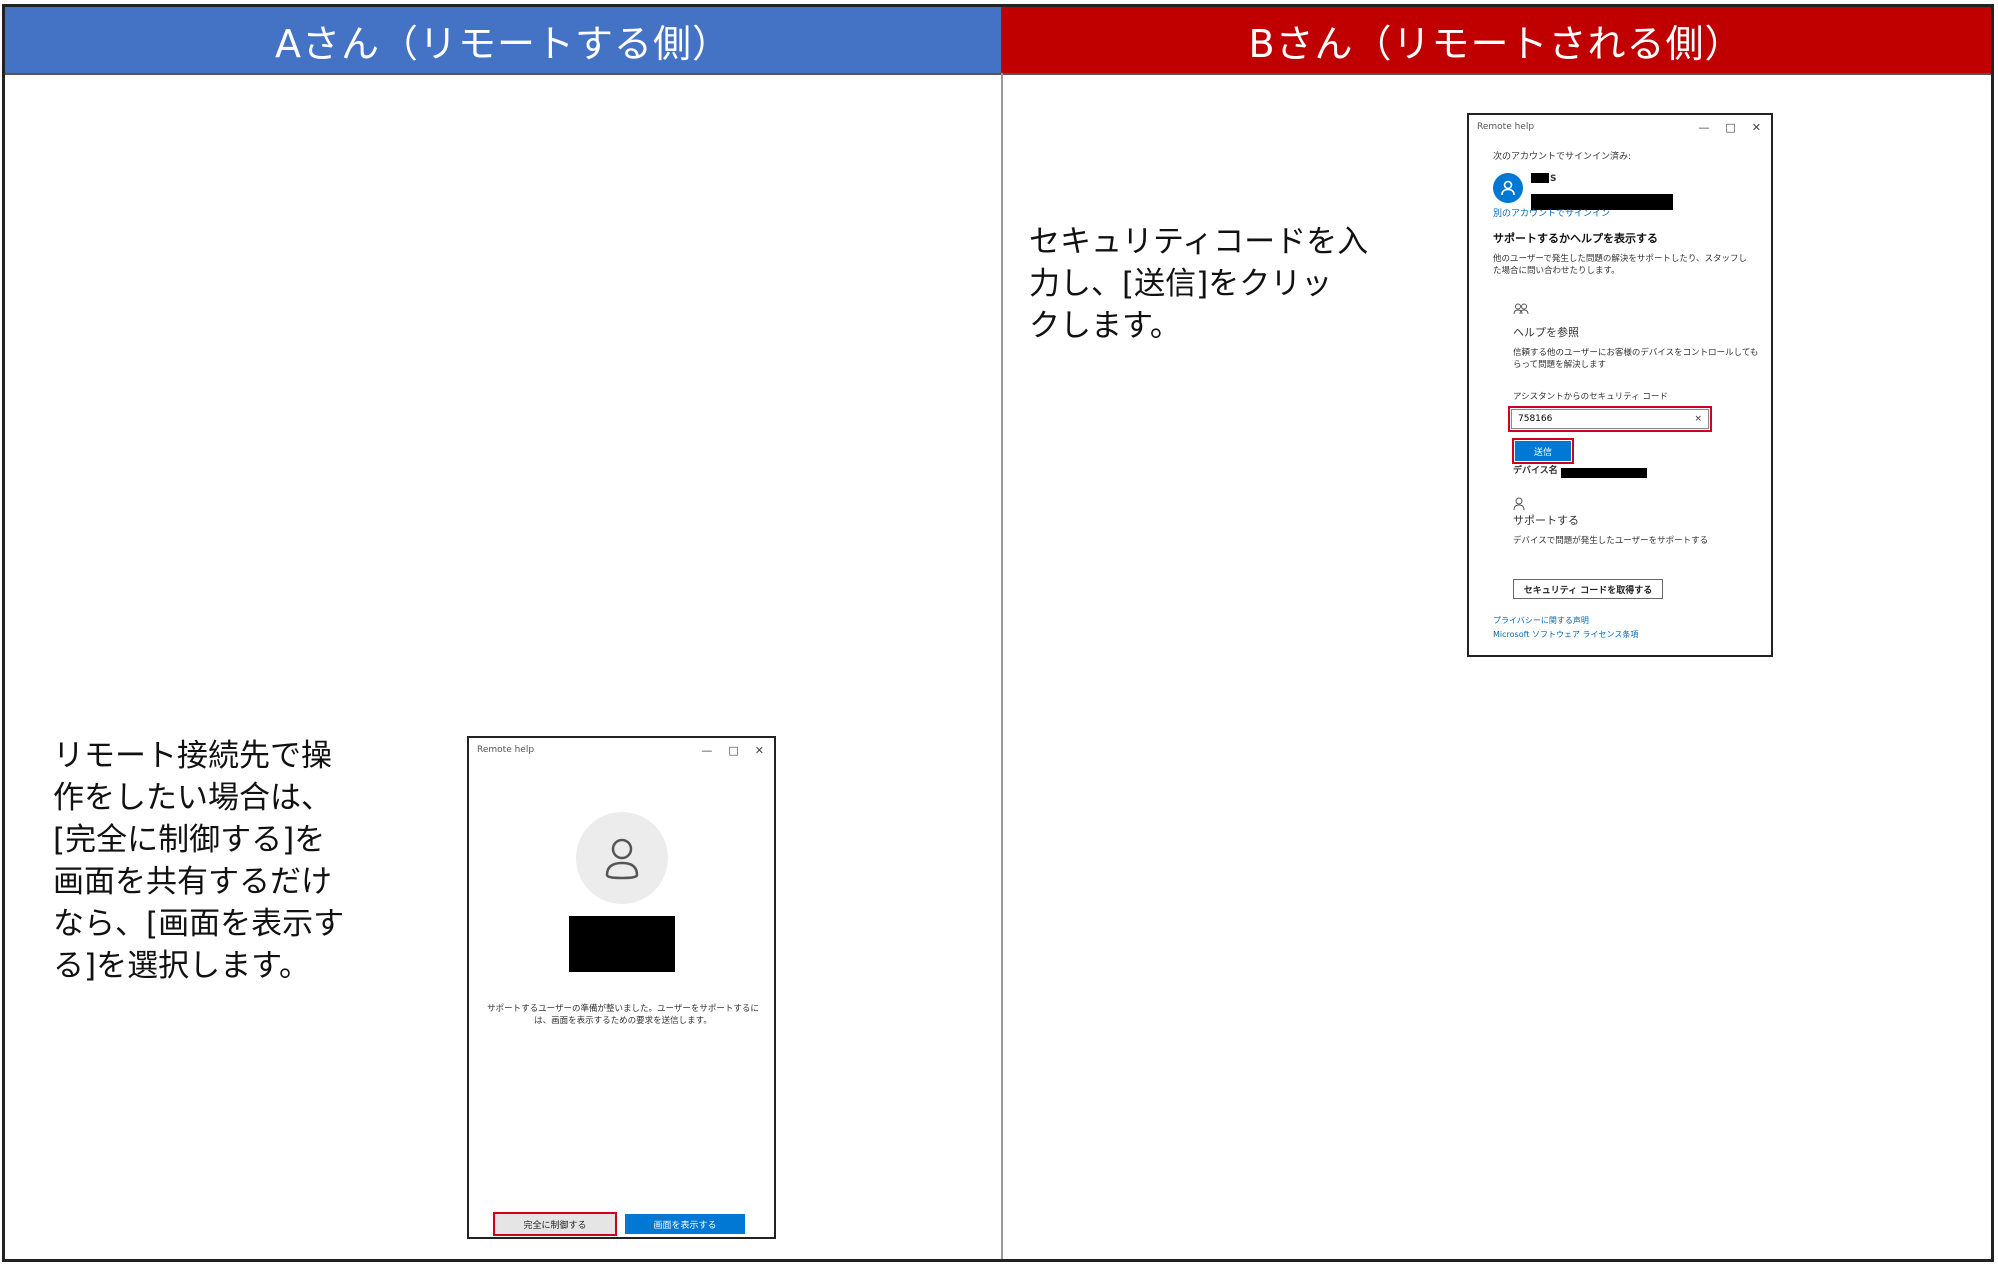 This screenshot has height=1265, width=1998. I want to click on header-user-b: Bさん（リモートされる側）, so click(1496, 40).